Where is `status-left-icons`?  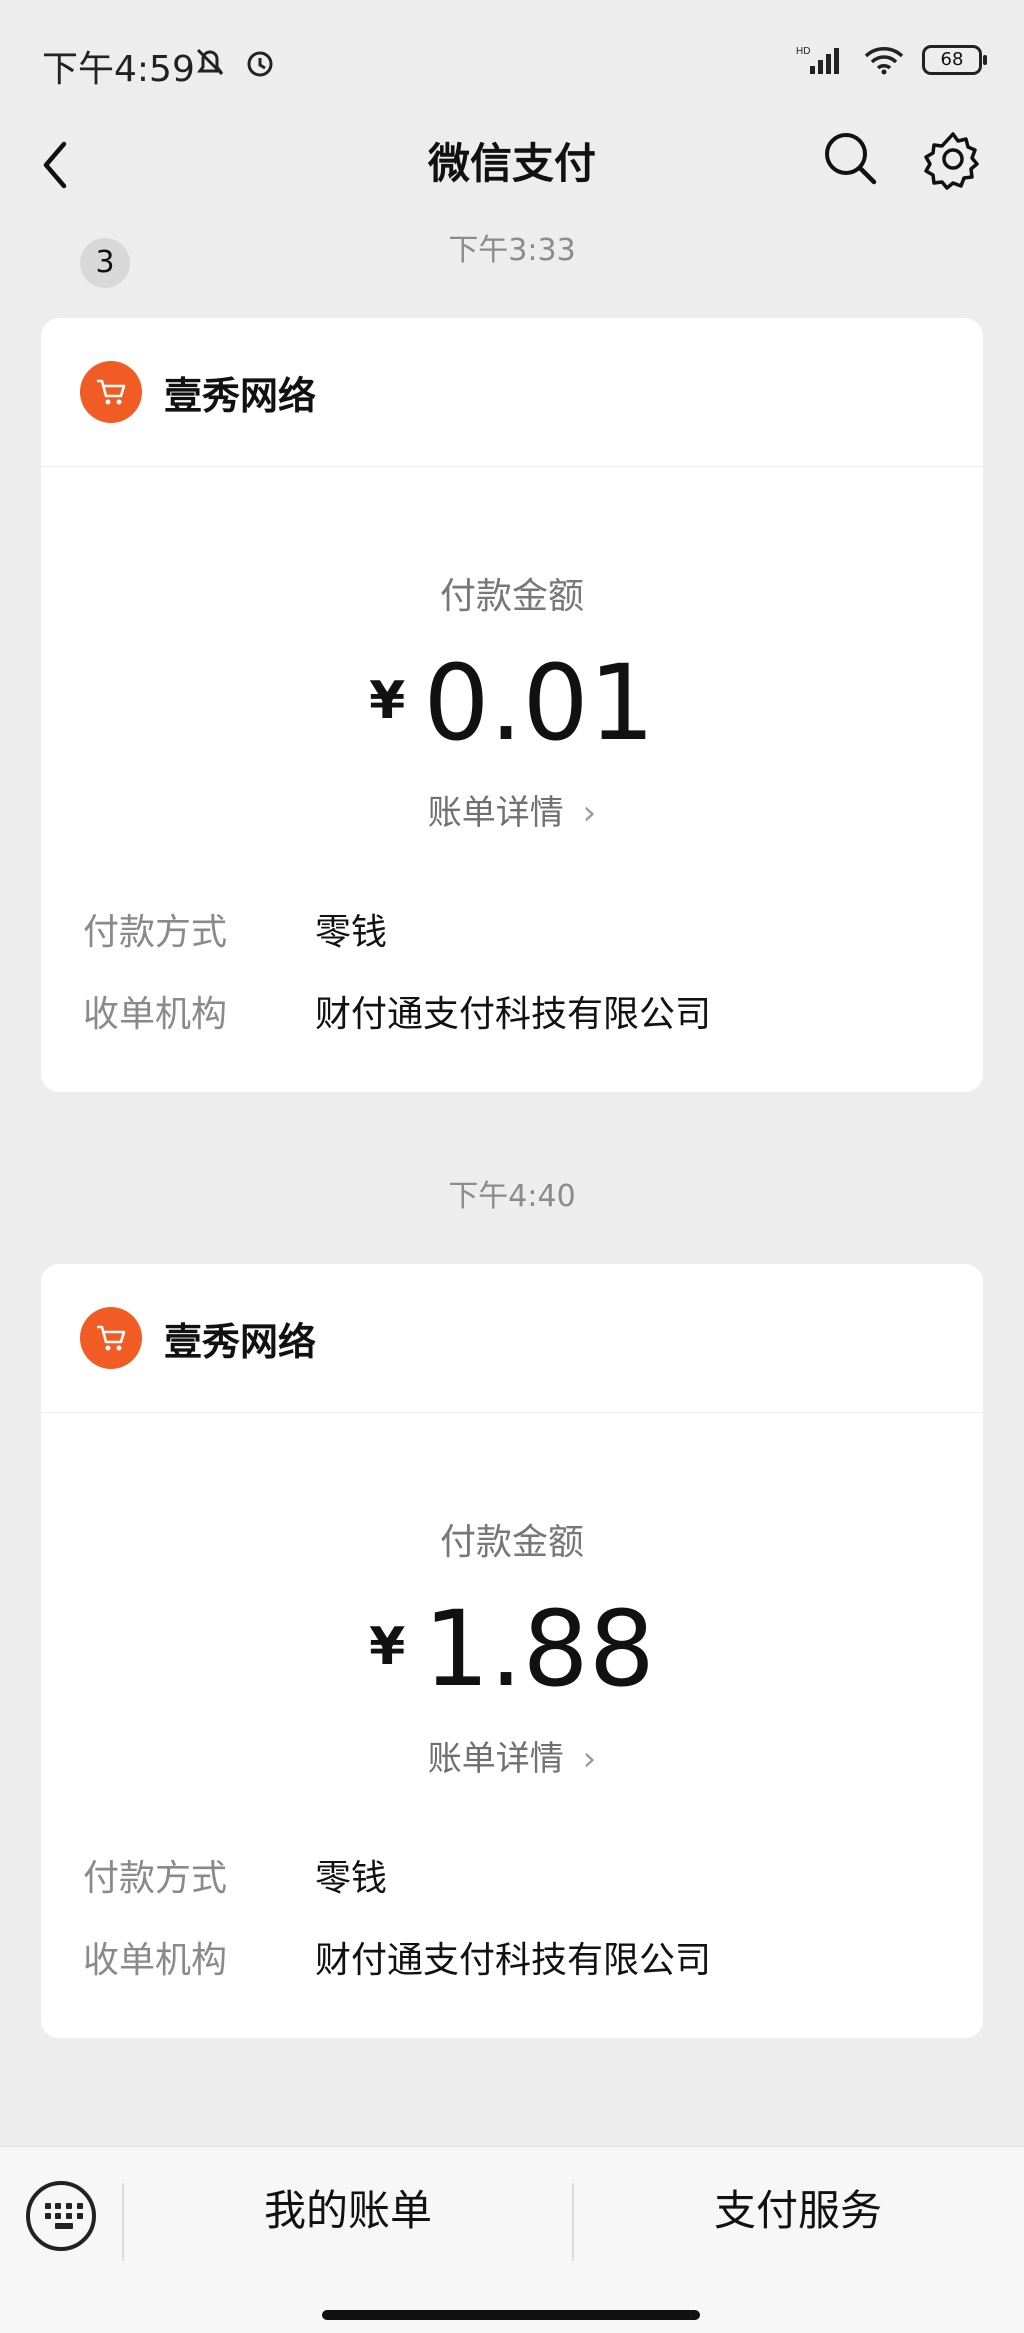
status-left-icons is located at coordinates (235, 62).